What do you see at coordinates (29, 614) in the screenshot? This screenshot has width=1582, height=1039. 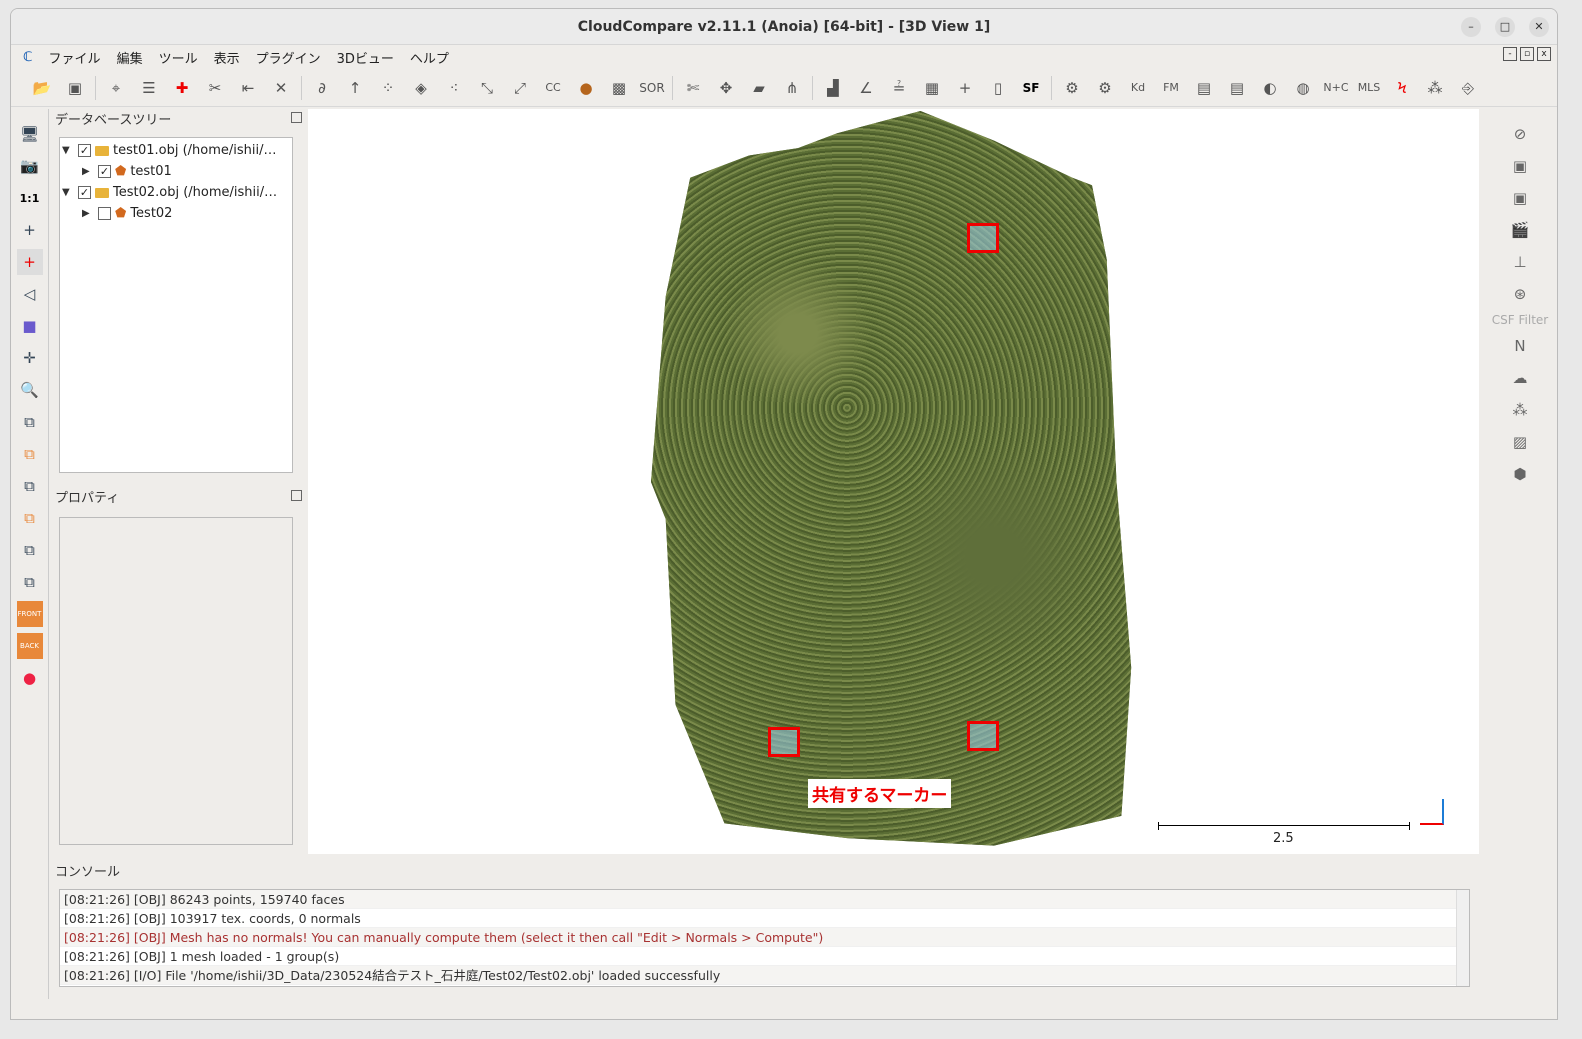 I see `front-icon: FRONT` at bounding box center [29, 614].